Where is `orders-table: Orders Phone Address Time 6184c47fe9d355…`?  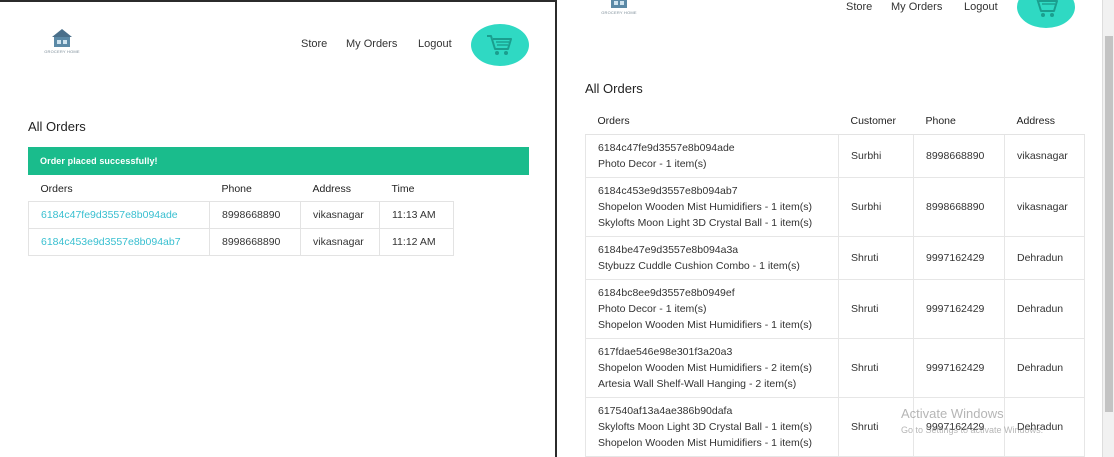 orders-table: Orders Phone Address Time 6184c47fe9d355… is located at coordinates (241, 216).